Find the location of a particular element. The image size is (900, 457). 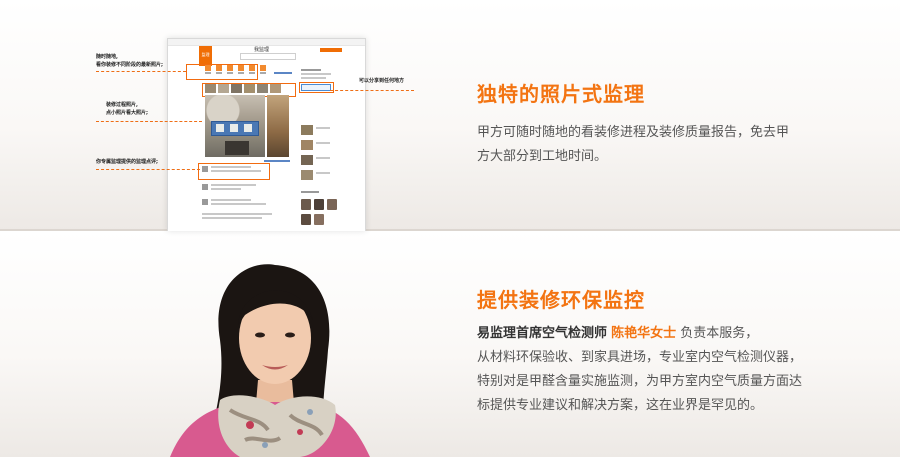

feature-heading-photo-supervision: 独特的照片式监理 is located at coordinates (561, 94).